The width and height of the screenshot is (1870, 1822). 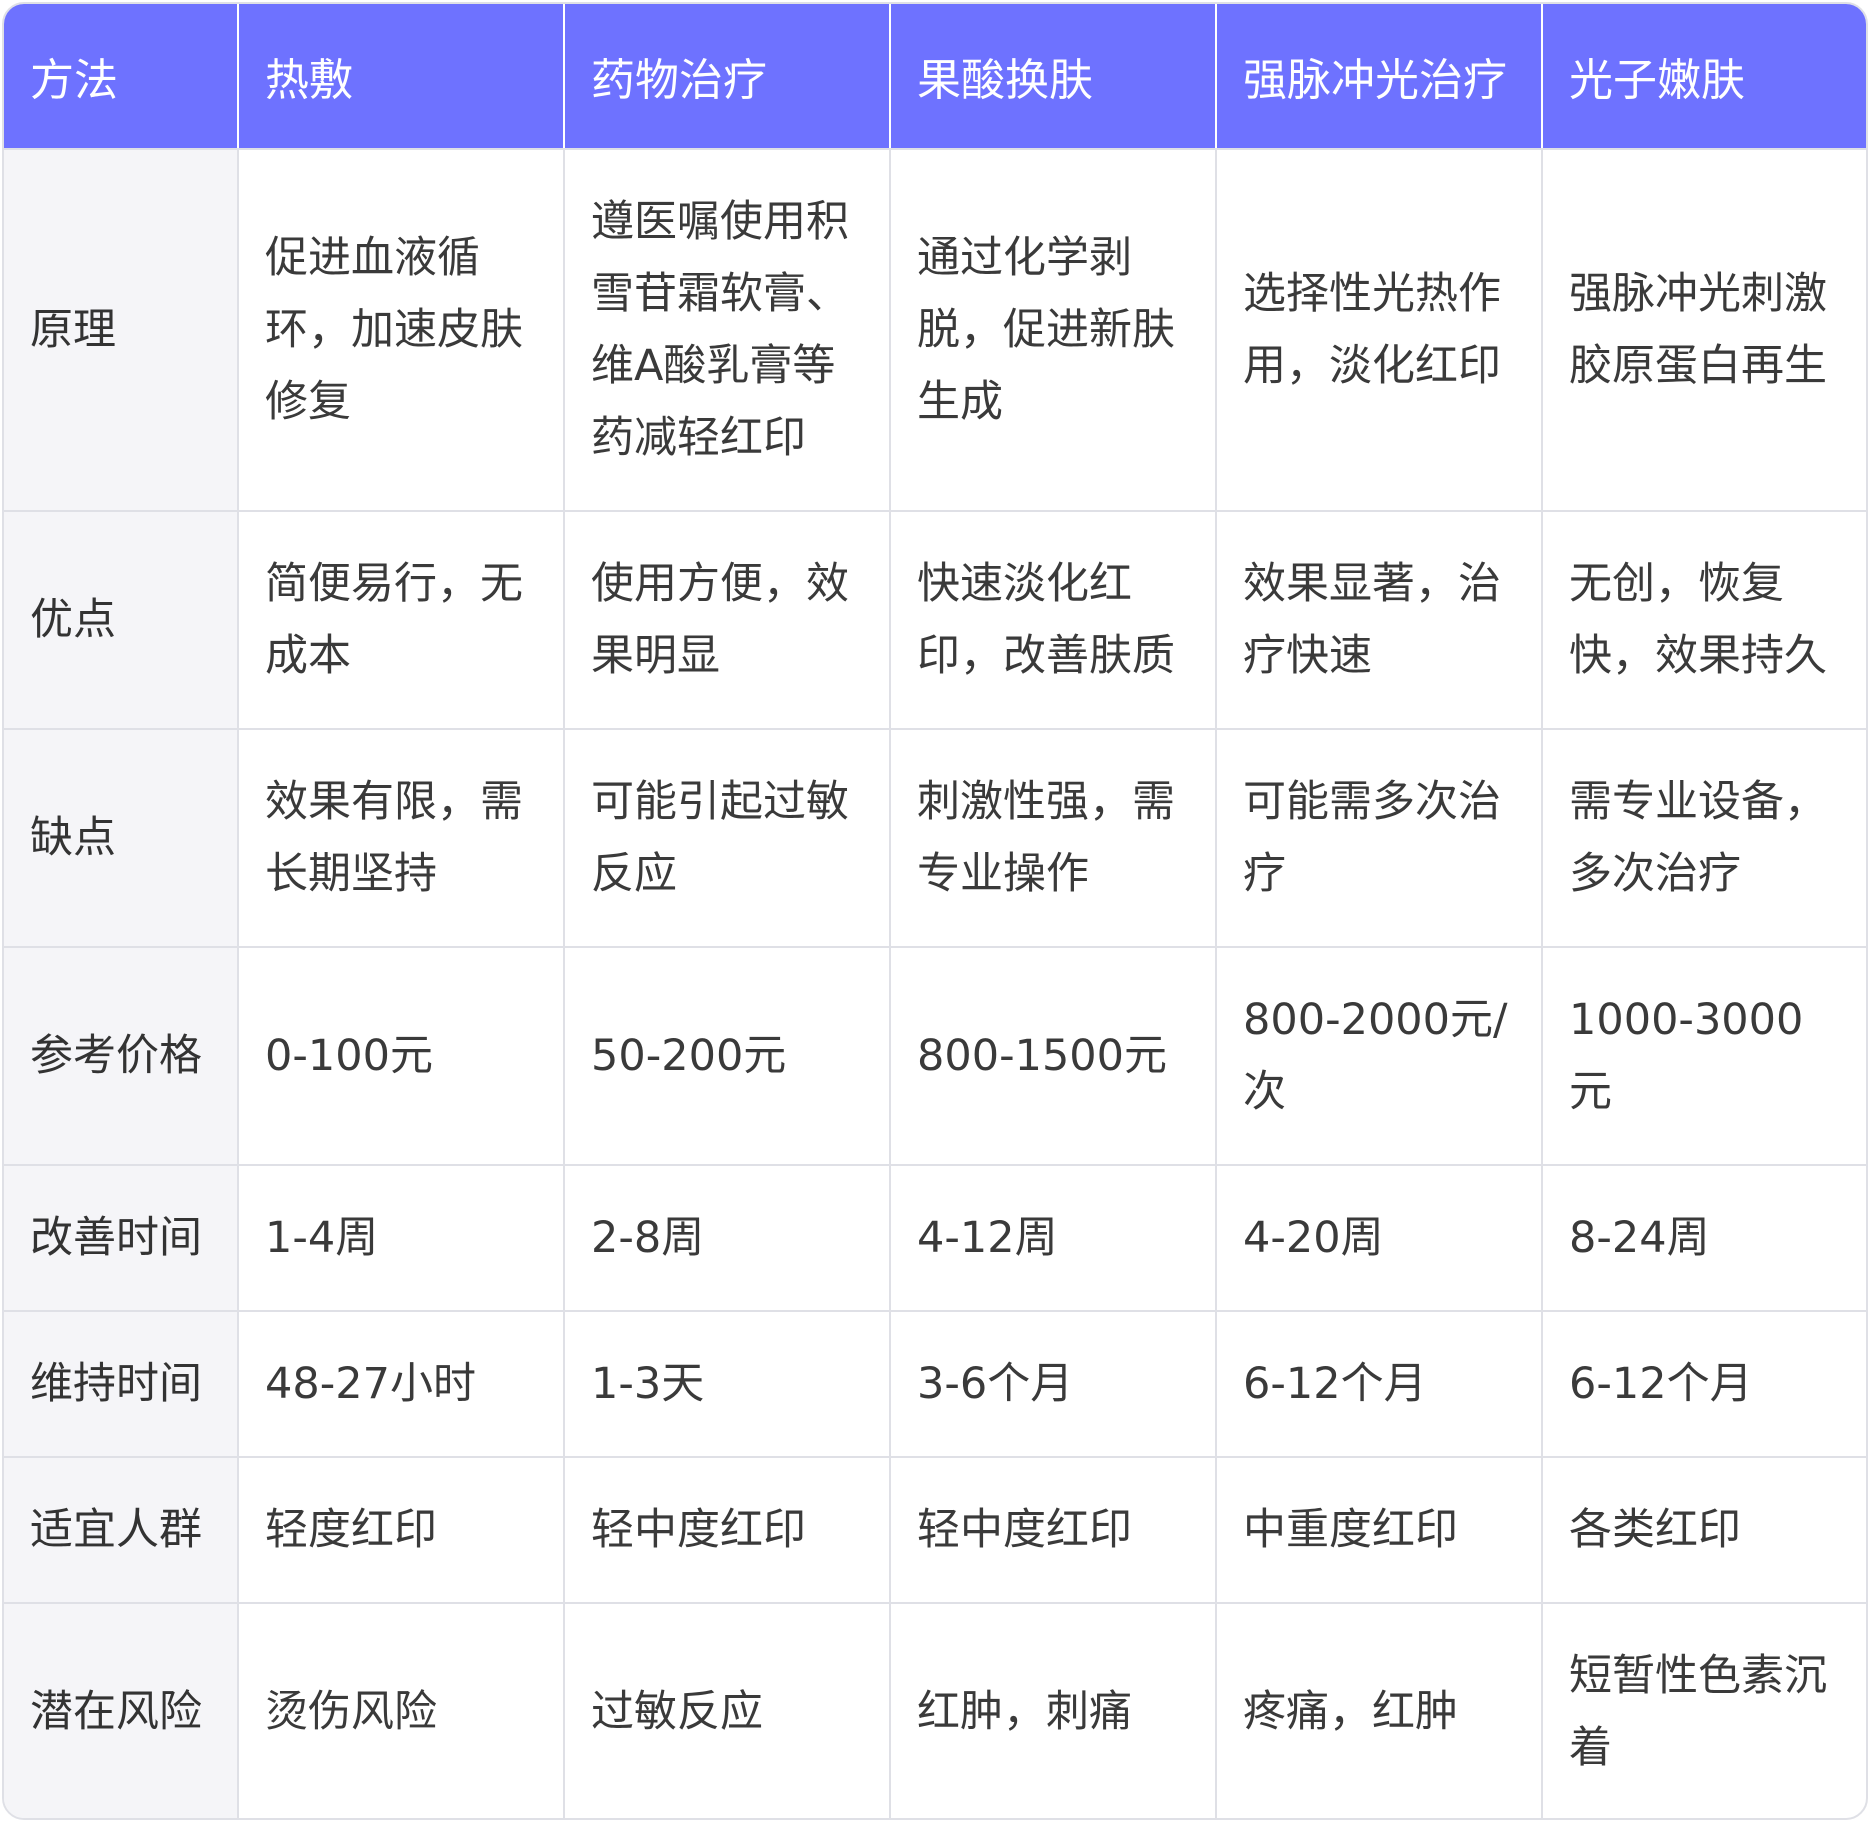 I want to click on table-header-row: 方法 热敷 药物治疗 果酸换肤 强脉冲光治疗 光子嫩肤, so click(x=935, y=77).